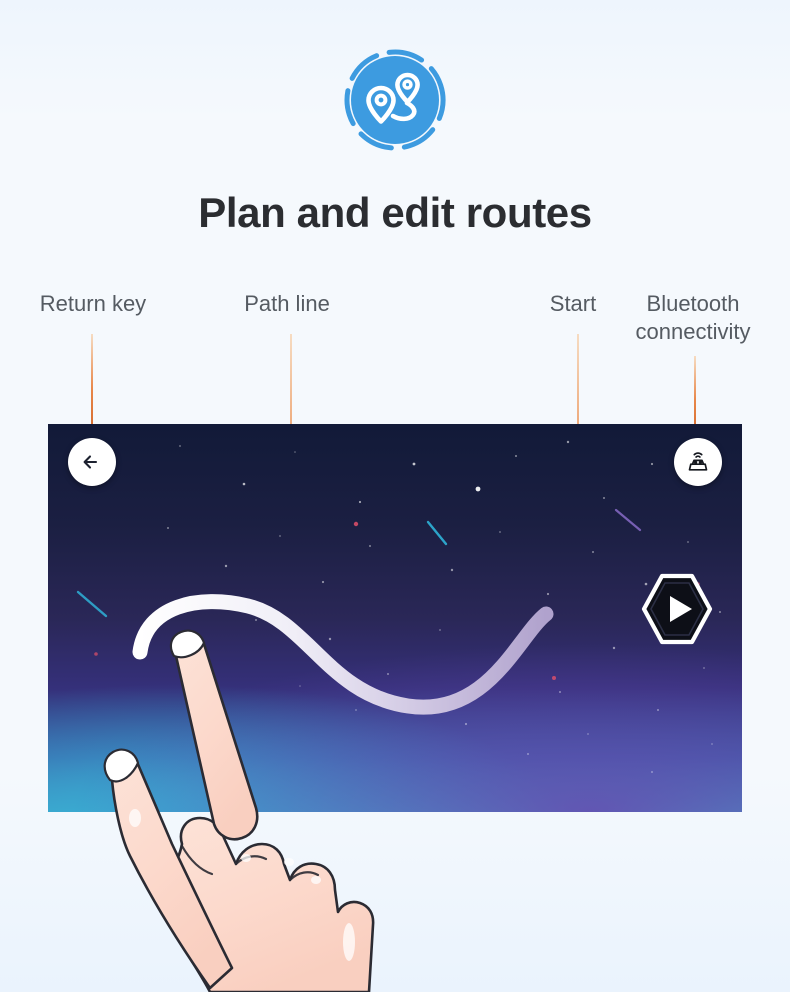  I want to click on callout-label-path-line: Path line, so click(287, 303).